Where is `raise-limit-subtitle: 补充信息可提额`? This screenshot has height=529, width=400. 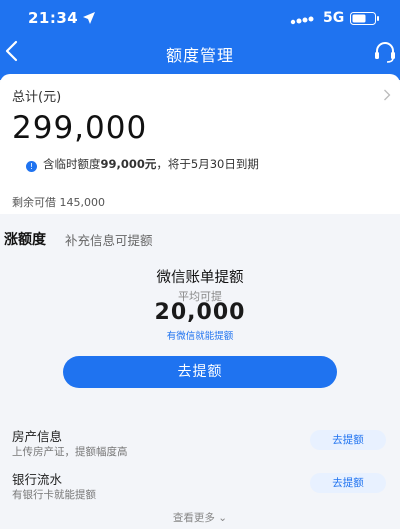 raise-limit-subtitle: 补充信息可提额 is located at coordinates (109, 240).